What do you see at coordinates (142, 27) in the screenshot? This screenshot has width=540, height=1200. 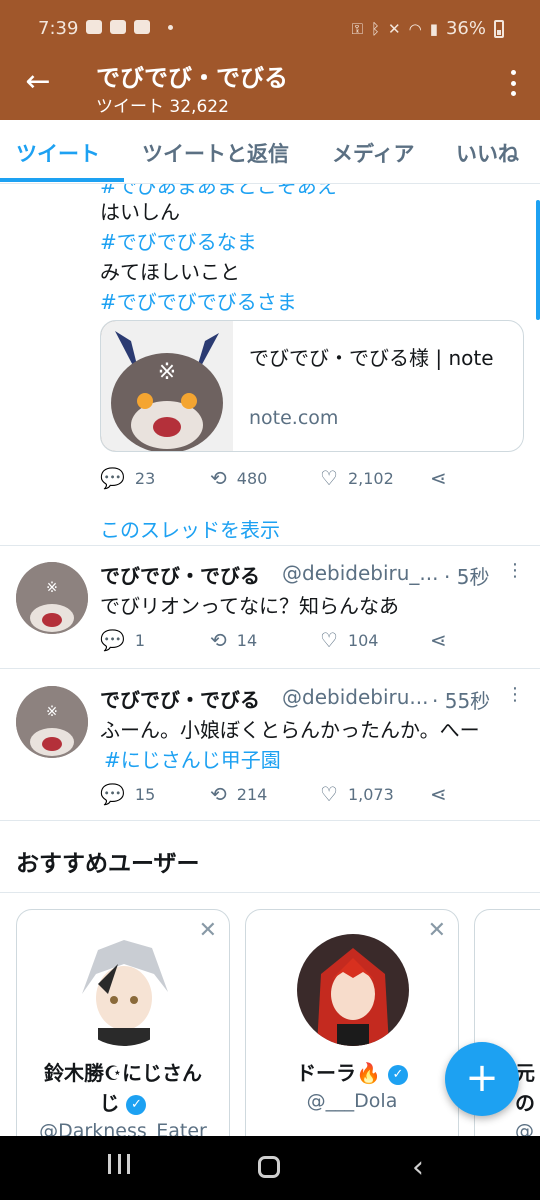 I see `gallery-icon` at bounding box center [142, 27].